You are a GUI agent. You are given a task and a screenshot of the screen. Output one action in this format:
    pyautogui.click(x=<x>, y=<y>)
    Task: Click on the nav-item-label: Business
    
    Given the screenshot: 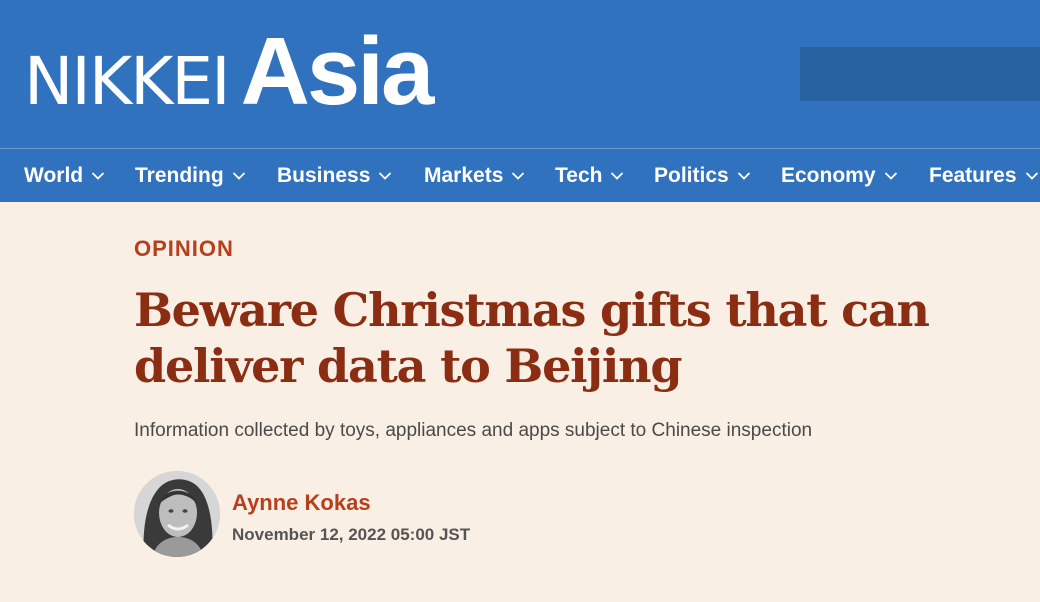 What is the action you would take?
    pyautogui.click(x=324, y=175)
    